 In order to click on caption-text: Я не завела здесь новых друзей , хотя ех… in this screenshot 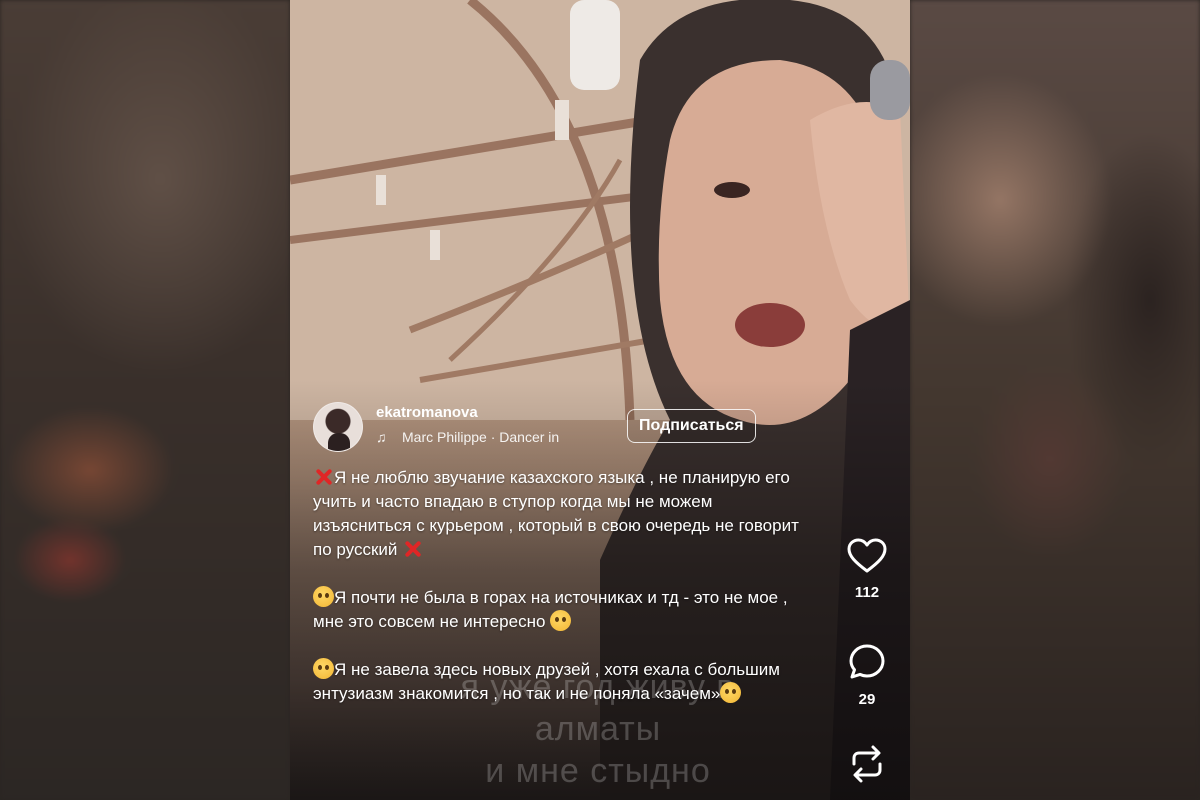, I will do `click(546, 681)`.